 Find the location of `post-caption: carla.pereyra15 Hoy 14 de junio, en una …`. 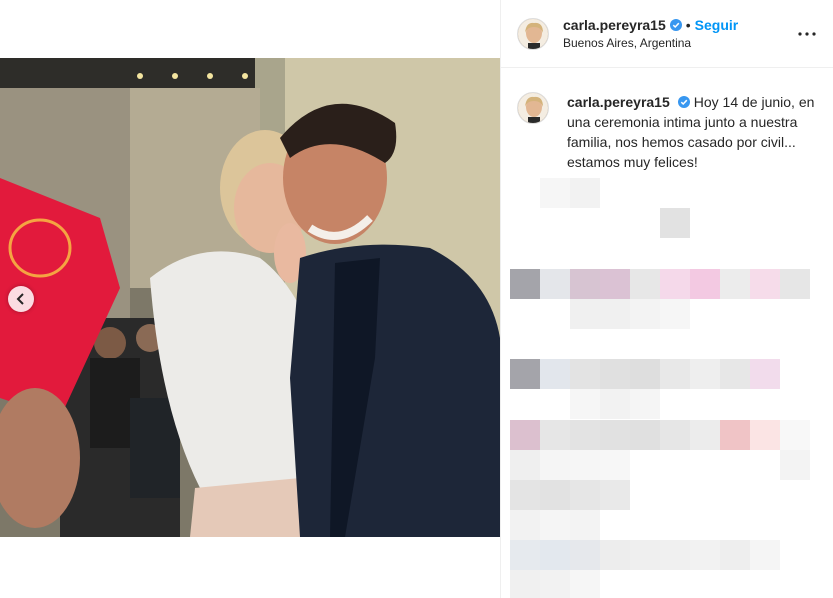

post-caption: carla.pereyra15 Hoy 14 de junio, en una … is located at coordinates (667, 120).